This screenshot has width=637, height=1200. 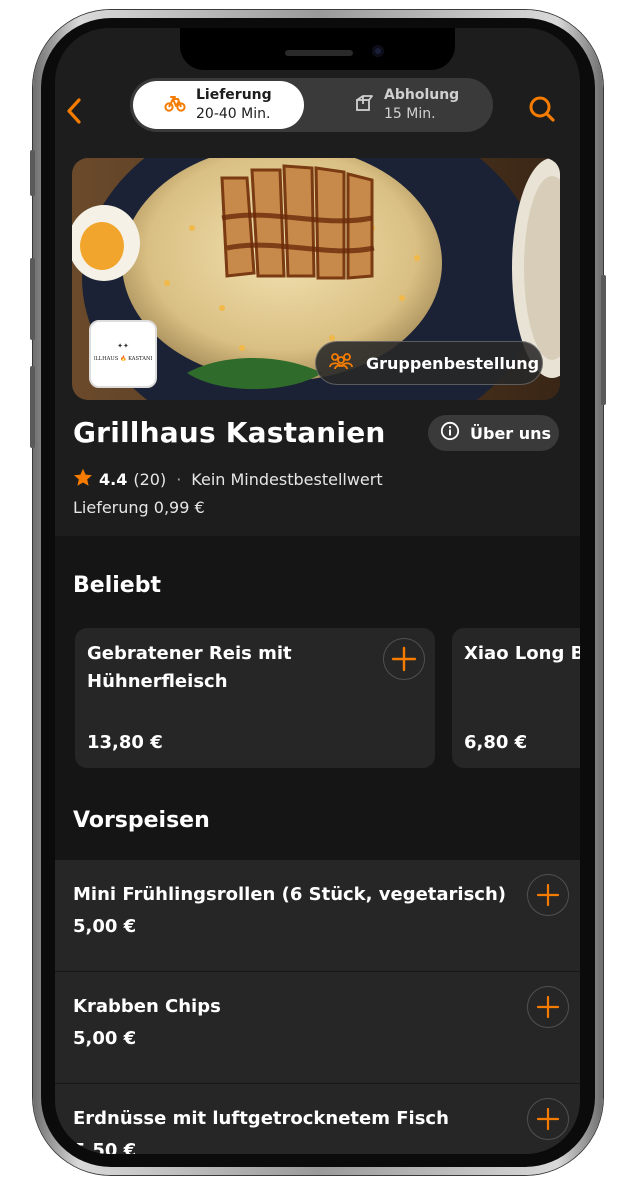 I want to click on menu-item-row: Krabben Chips 5,00 €, so click(x=317, y=1027).